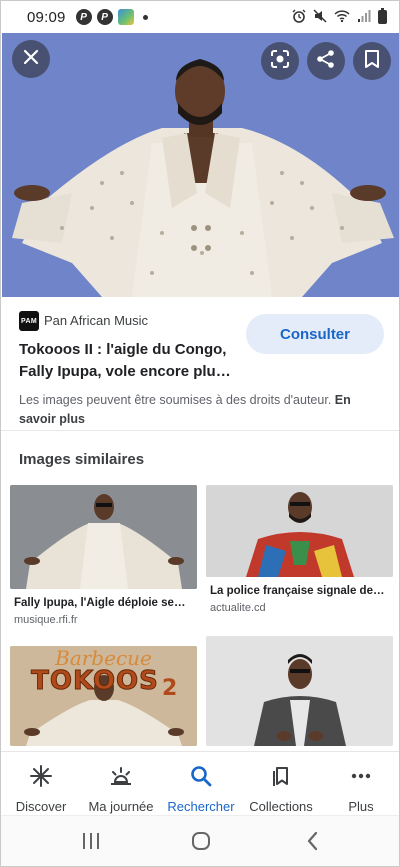 Image resolution: width=400 pixels, height=867 pixels. What do you see at coordinates (320, 17) in the screenshot?
I see `mute-icon` at bounding box center [320, 17].